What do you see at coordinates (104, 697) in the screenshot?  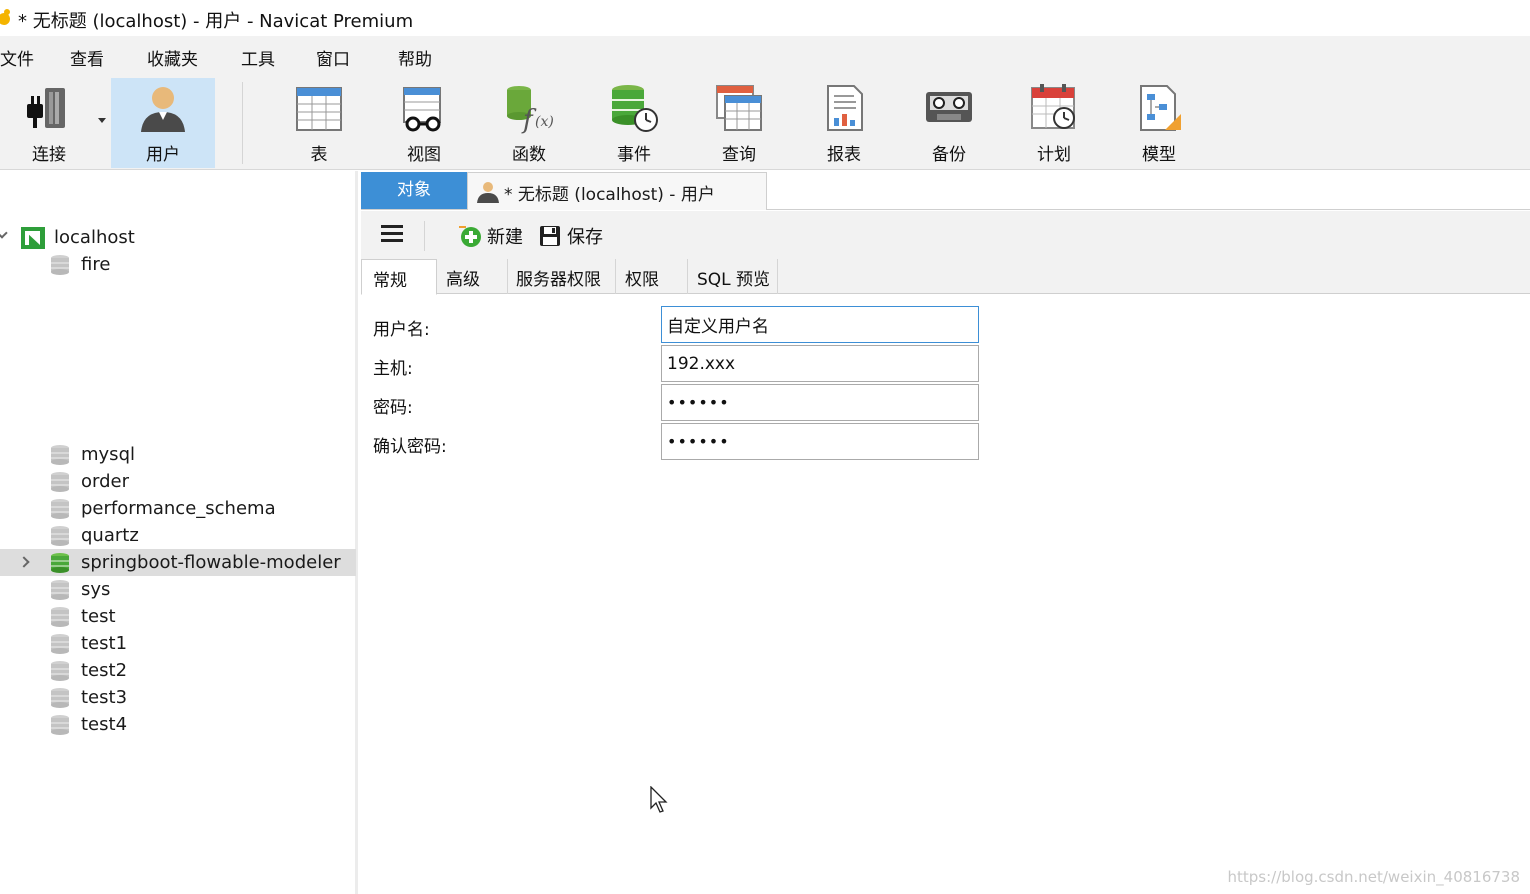 I see `database-name: test3` at bounding box center [104, 697].